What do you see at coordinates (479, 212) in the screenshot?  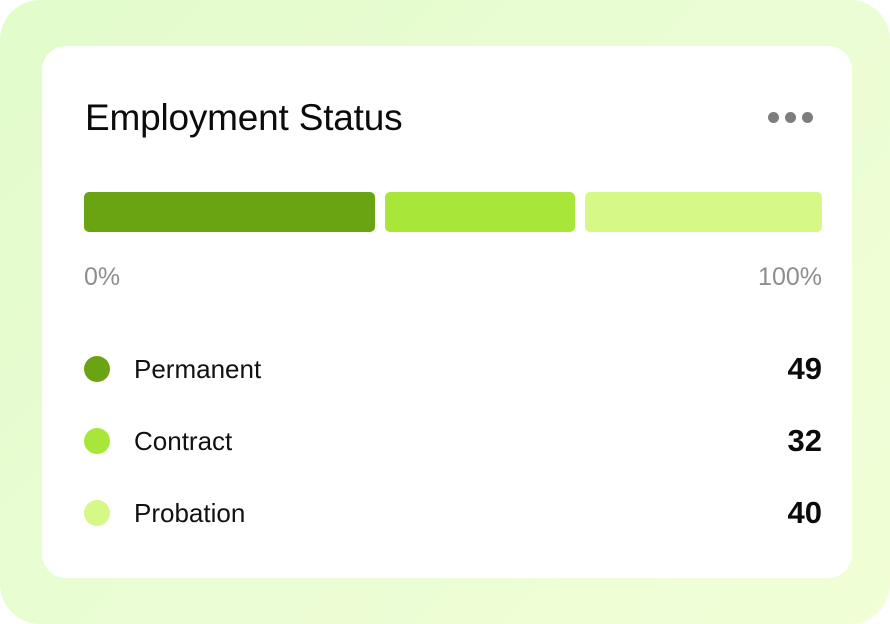 I see `bar-segment-contract` at bounding box center [479, 212].